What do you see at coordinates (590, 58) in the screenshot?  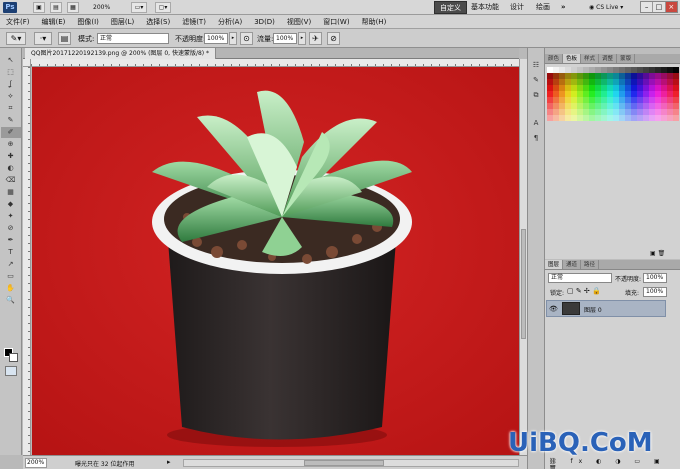 I see `tab-styles: 样式` at bounding box center [590, 58].